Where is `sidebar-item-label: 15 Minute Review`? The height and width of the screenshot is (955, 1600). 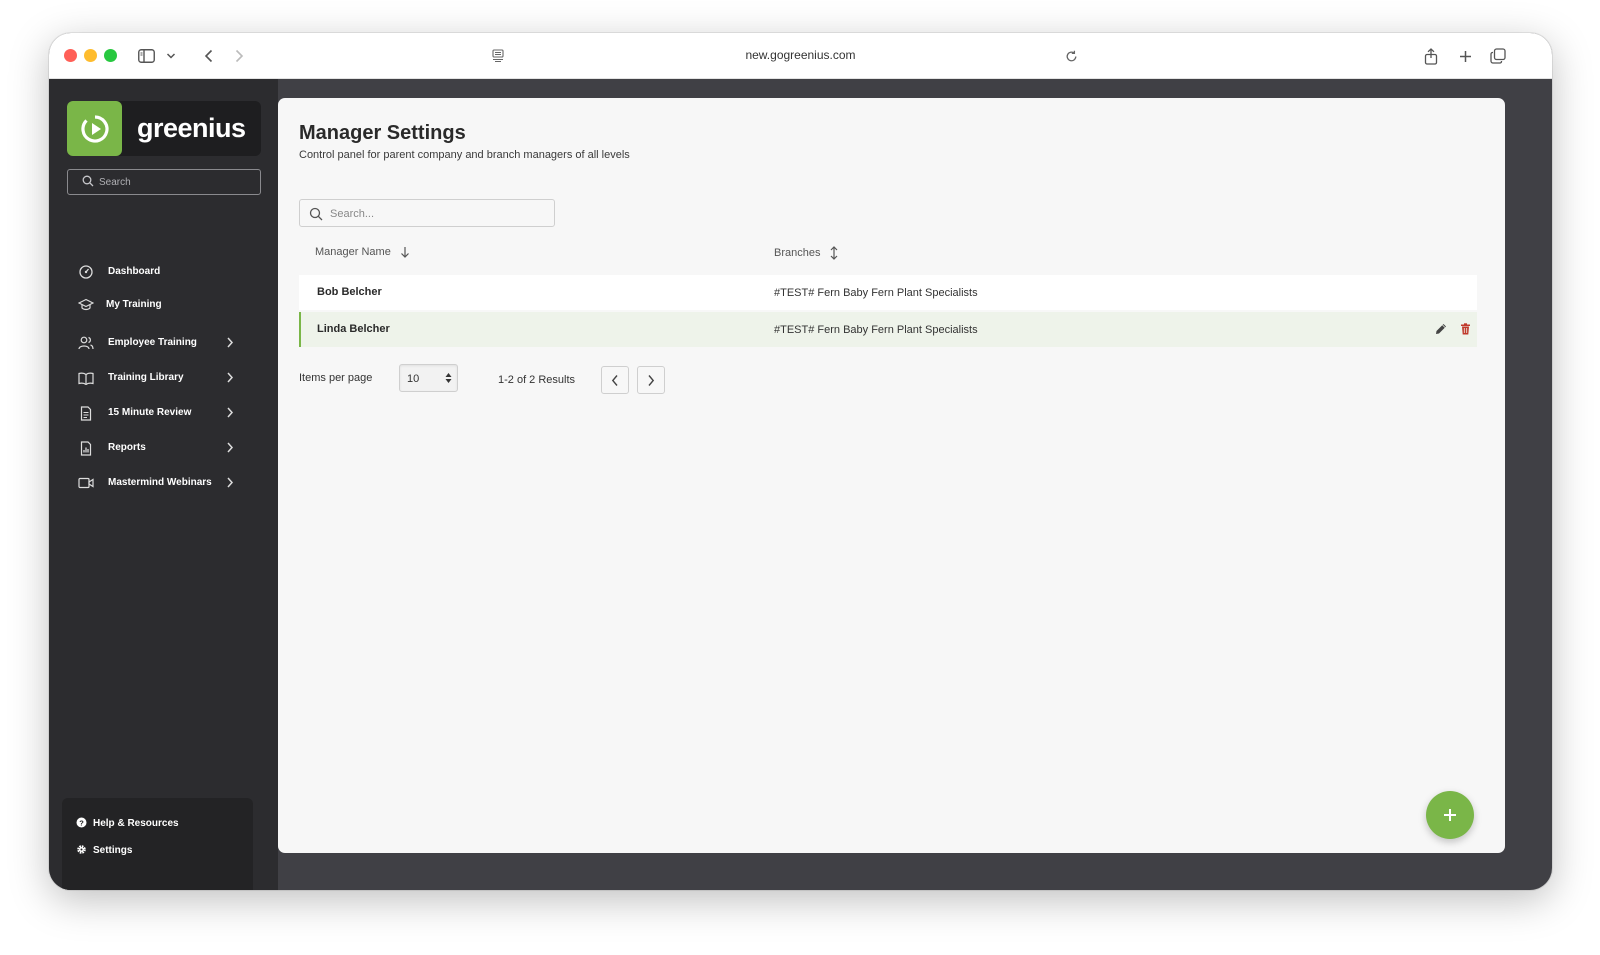 sidebar-item-label: 15 Minute Review is located at coordinates (150, 412).